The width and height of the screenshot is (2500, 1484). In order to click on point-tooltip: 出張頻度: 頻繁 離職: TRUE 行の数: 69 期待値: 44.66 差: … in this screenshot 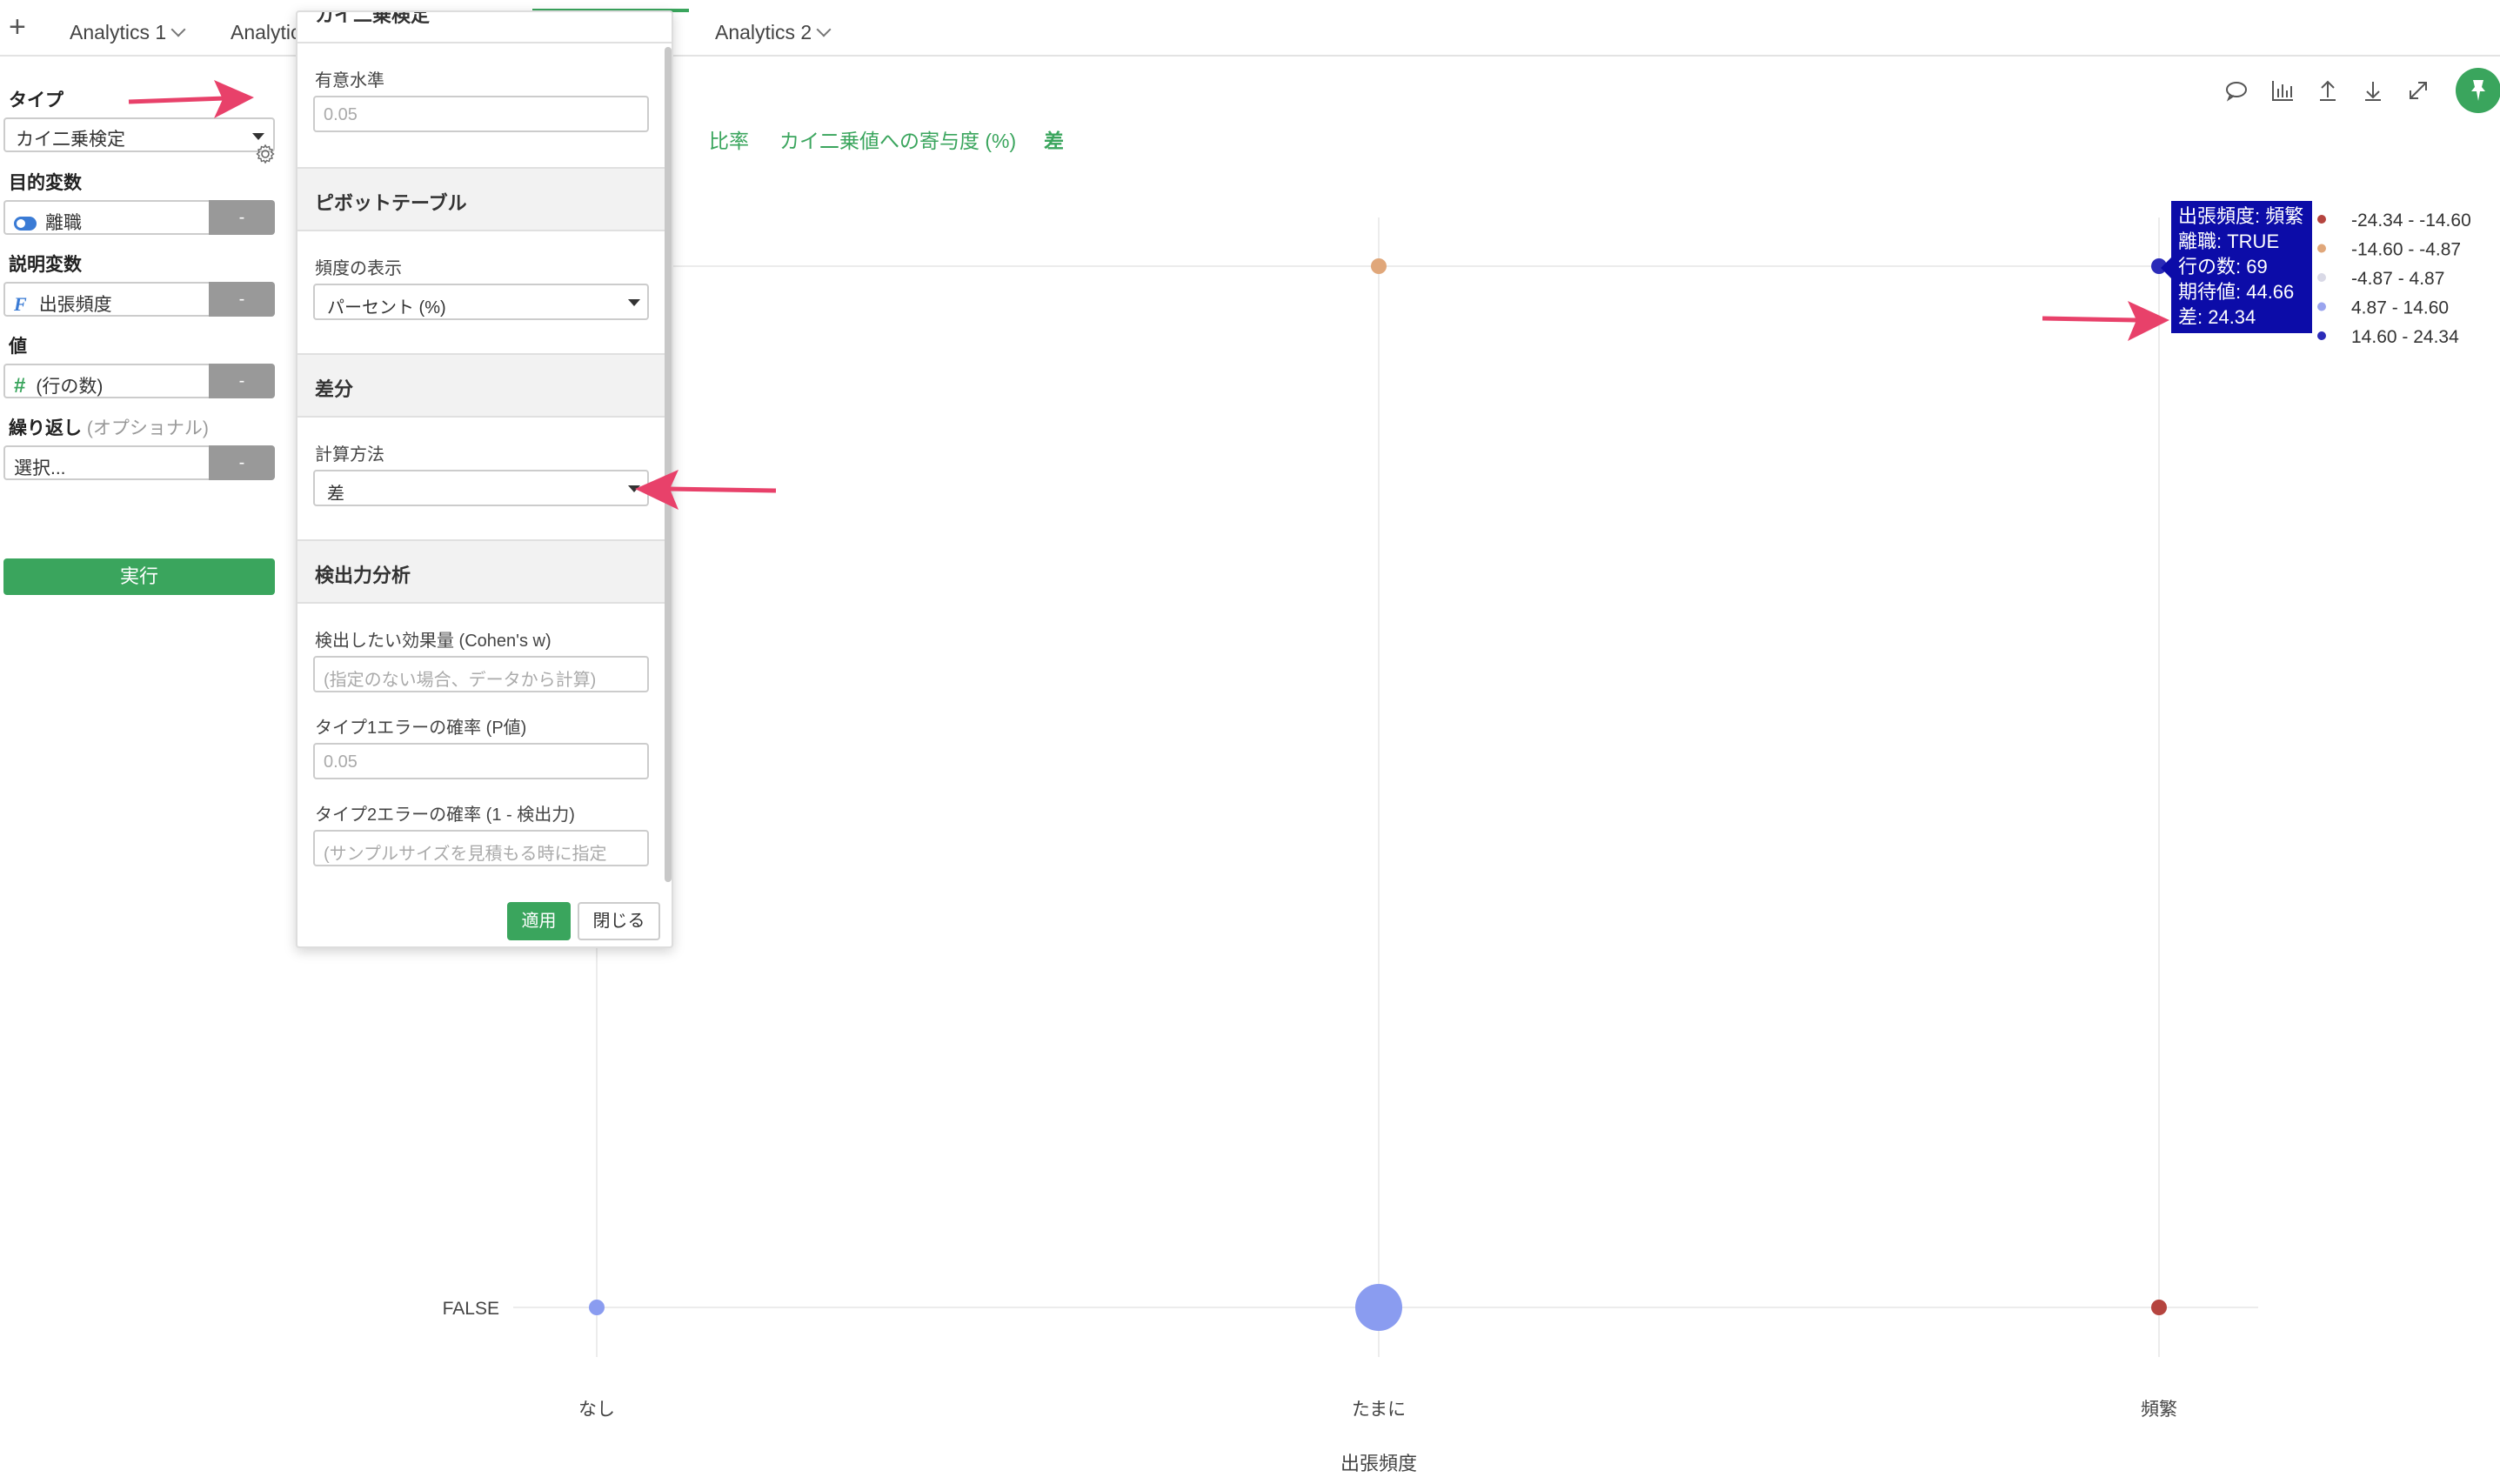, I will do `click(2241, 267)`.